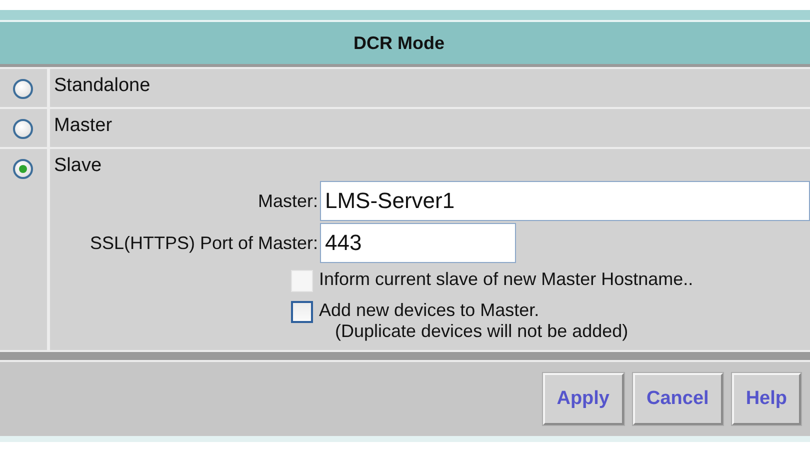  What do you see at coordinates (83, 125) in the screenshot?
I see `mode-label: Master` at bounding box center [83, 125].